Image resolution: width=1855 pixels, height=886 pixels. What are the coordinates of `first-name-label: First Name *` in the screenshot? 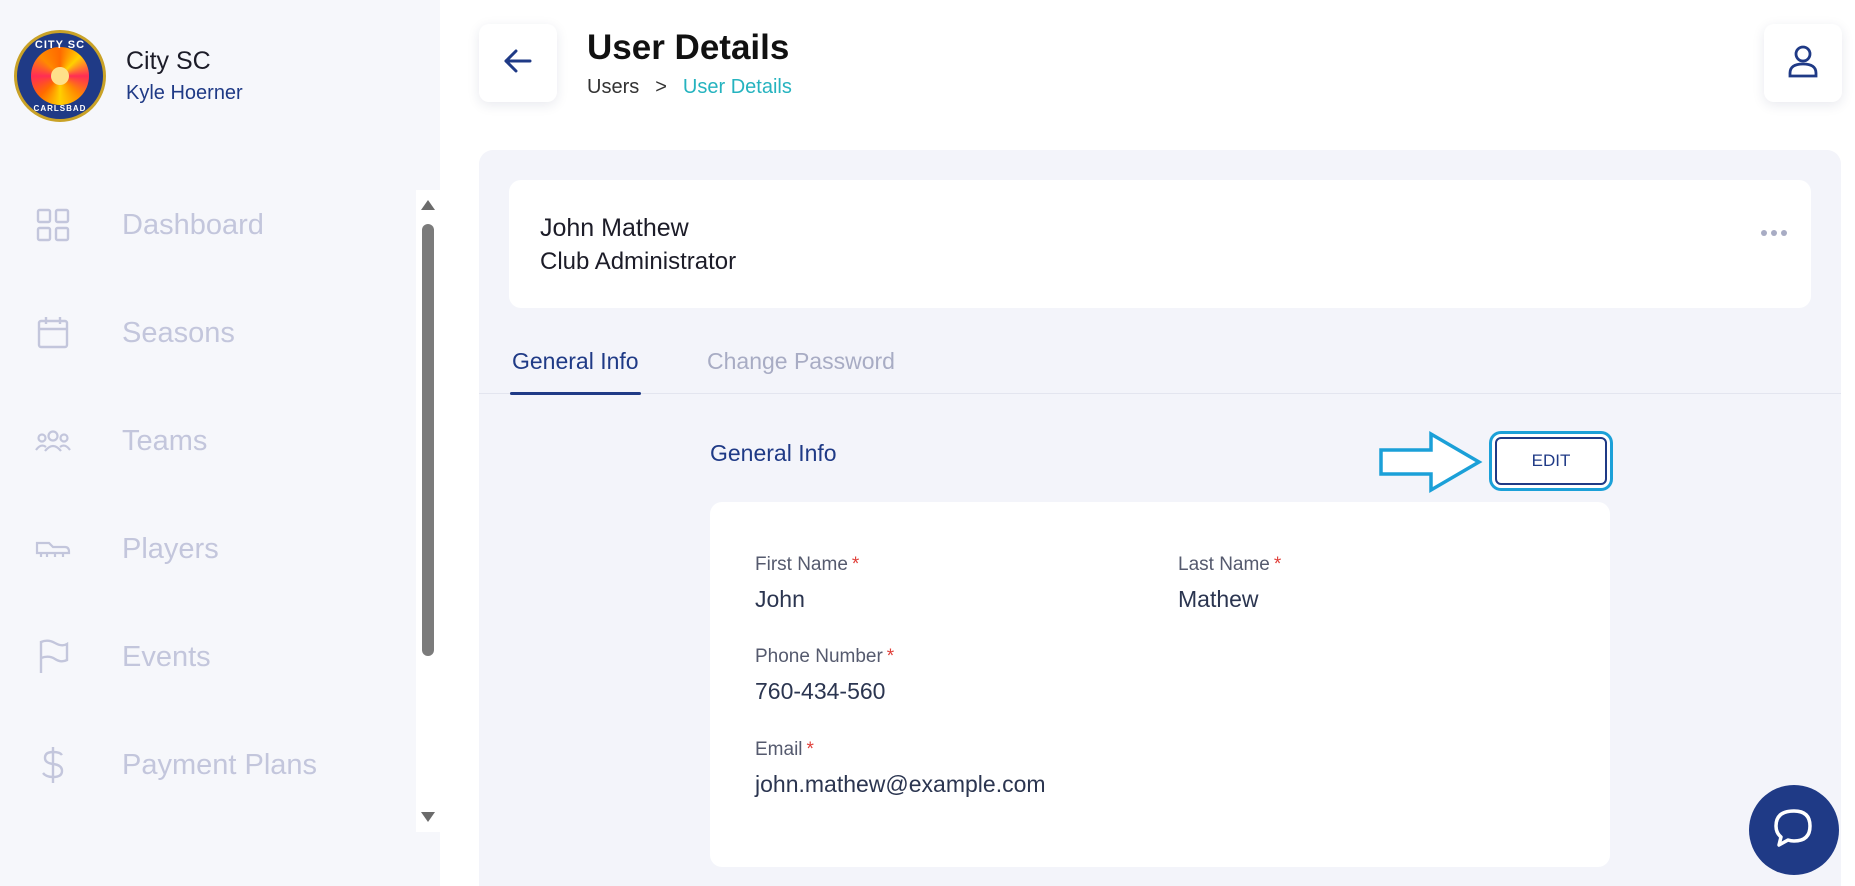 It's located at (807, 564).